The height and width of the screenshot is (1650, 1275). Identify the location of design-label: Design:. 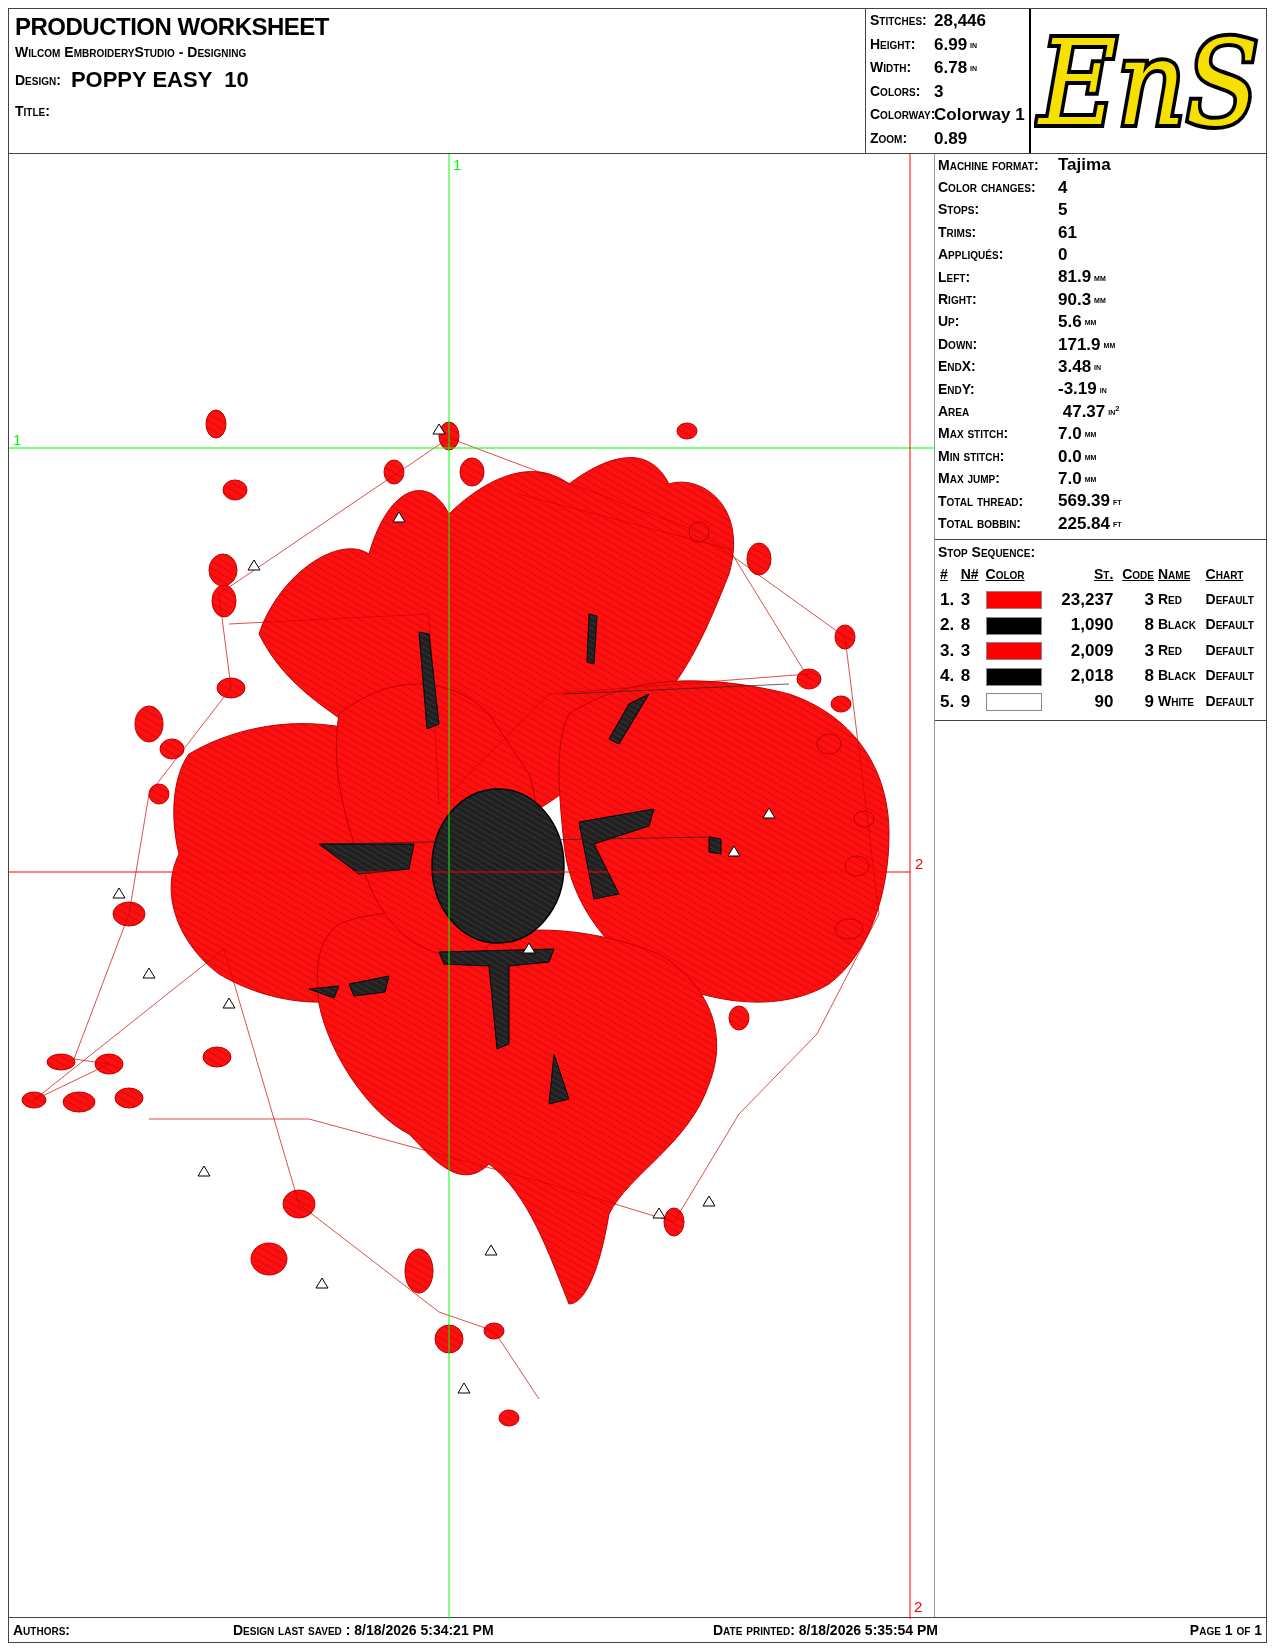
(38, 80).